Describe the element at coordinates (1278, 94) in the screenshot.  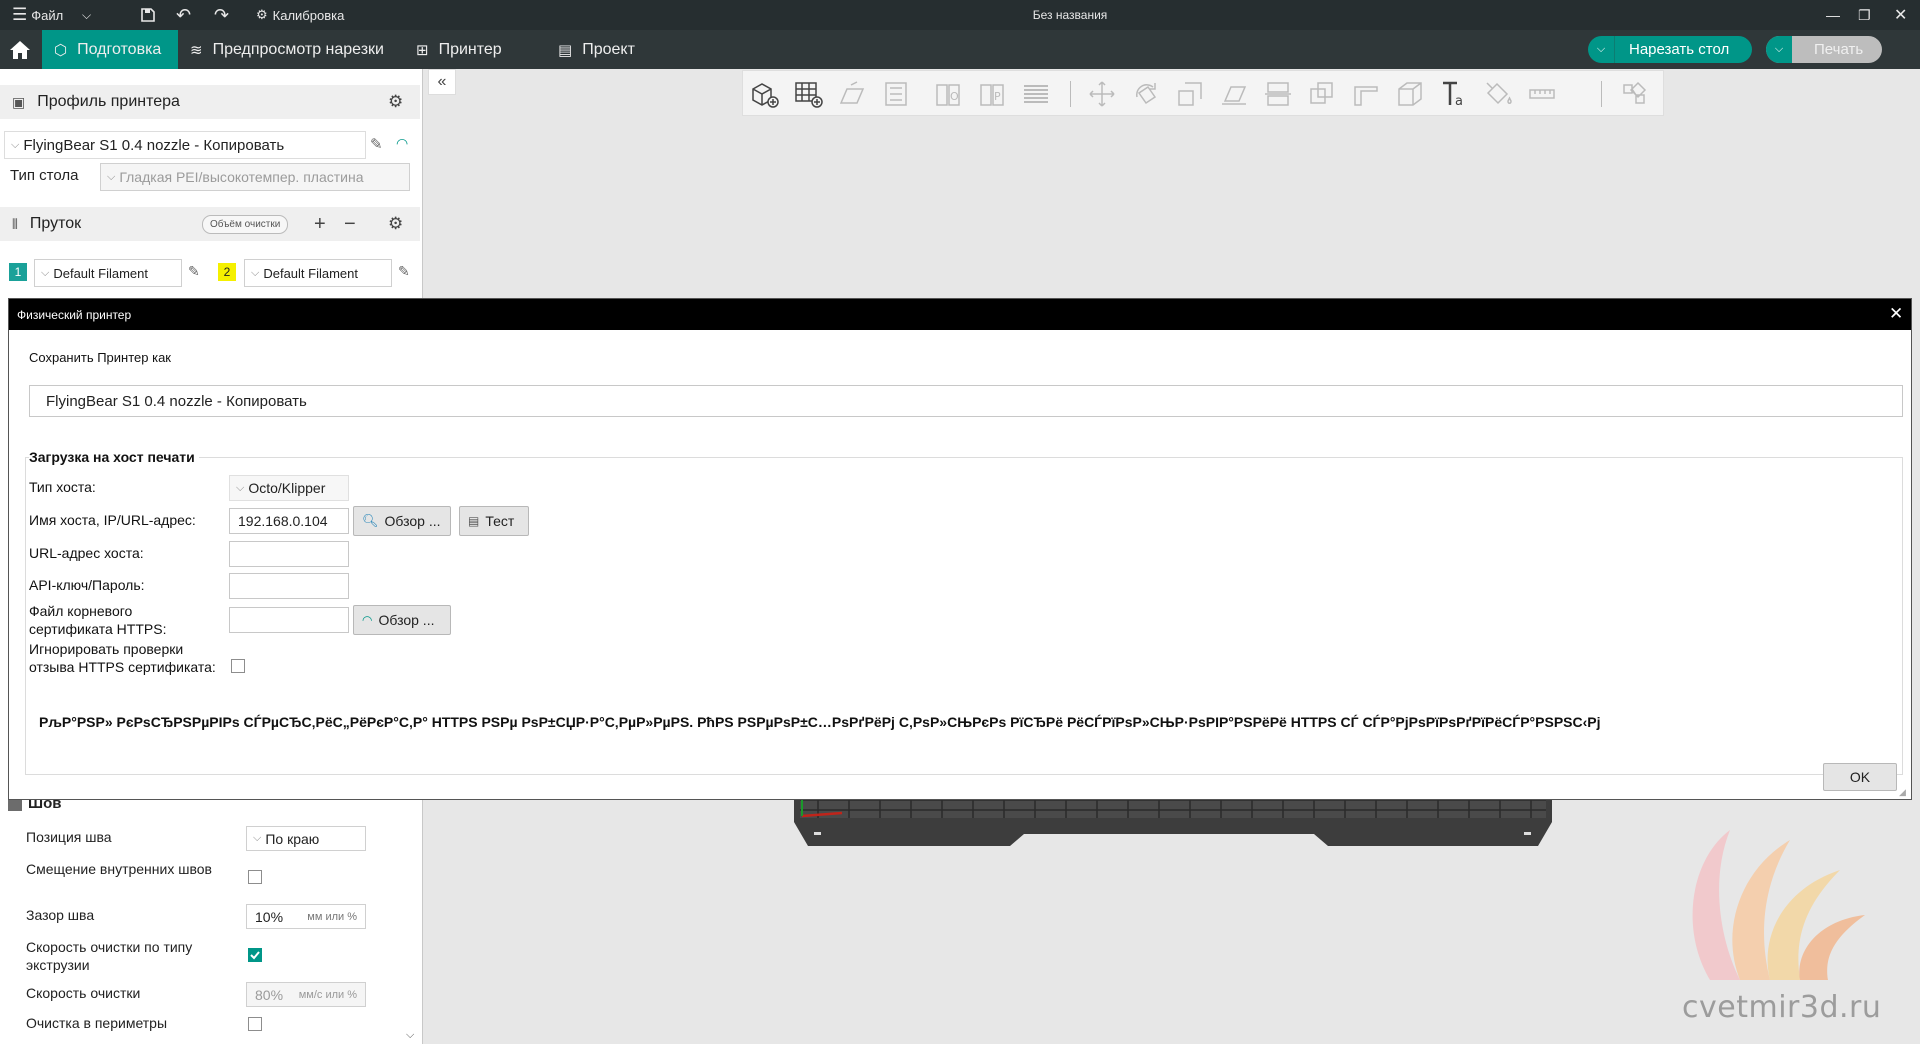
I see `cut-icon` at that location.